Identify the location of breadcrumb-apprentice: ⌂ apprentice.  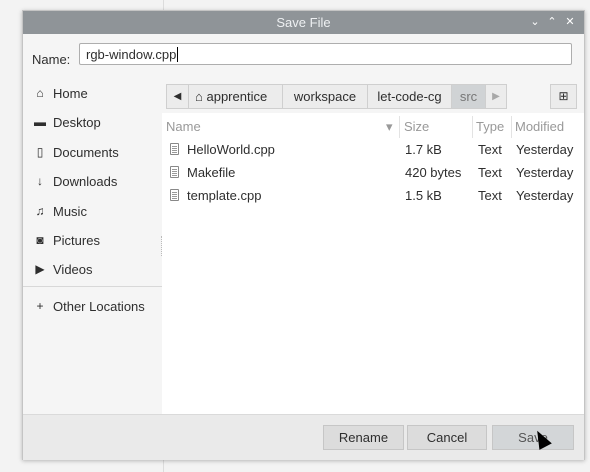
(235, 96).